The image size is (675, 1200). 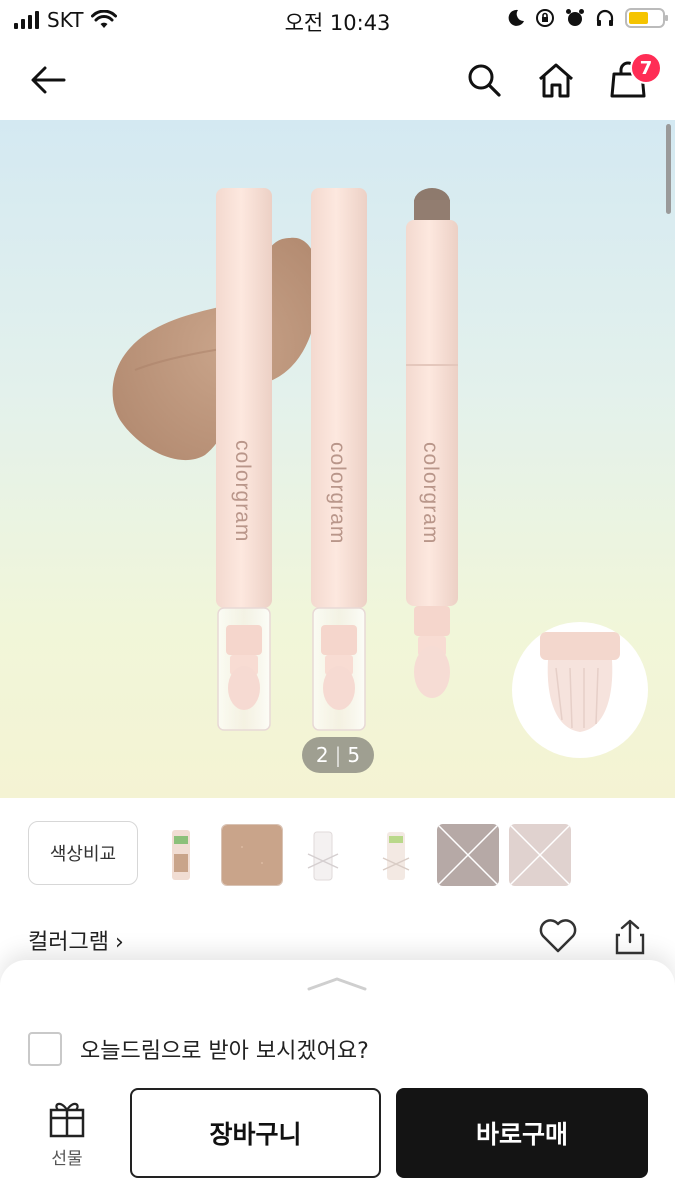 What do you see at coordinates (646, 68) in the screenshot?
I see `cart-count-badge: 7` at bounding box center [646, 68].